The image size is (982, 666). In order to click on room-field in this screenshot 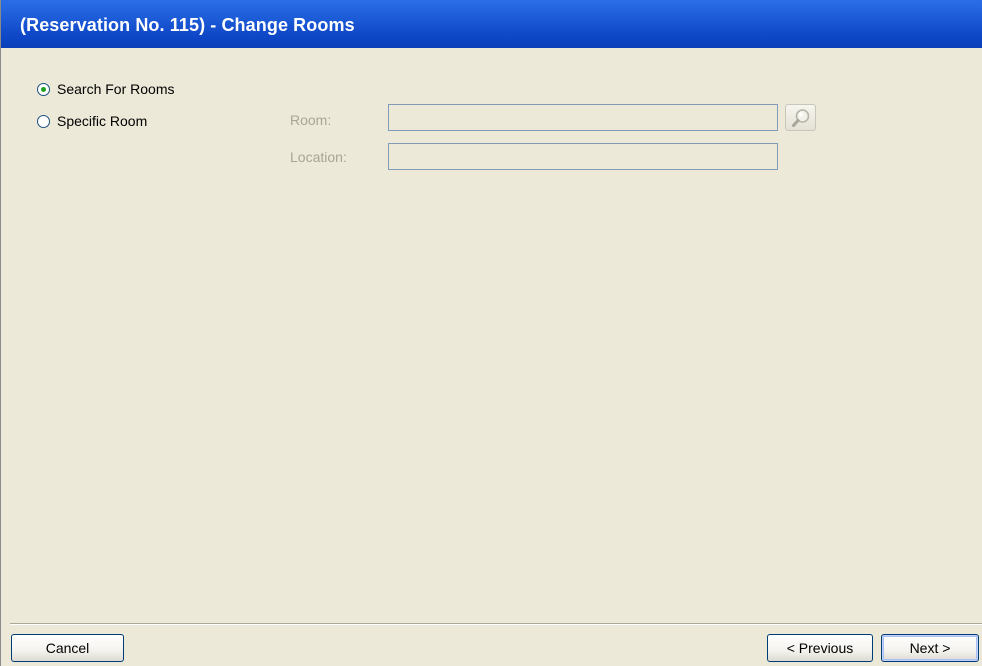, I will do `click(583, 117)`.